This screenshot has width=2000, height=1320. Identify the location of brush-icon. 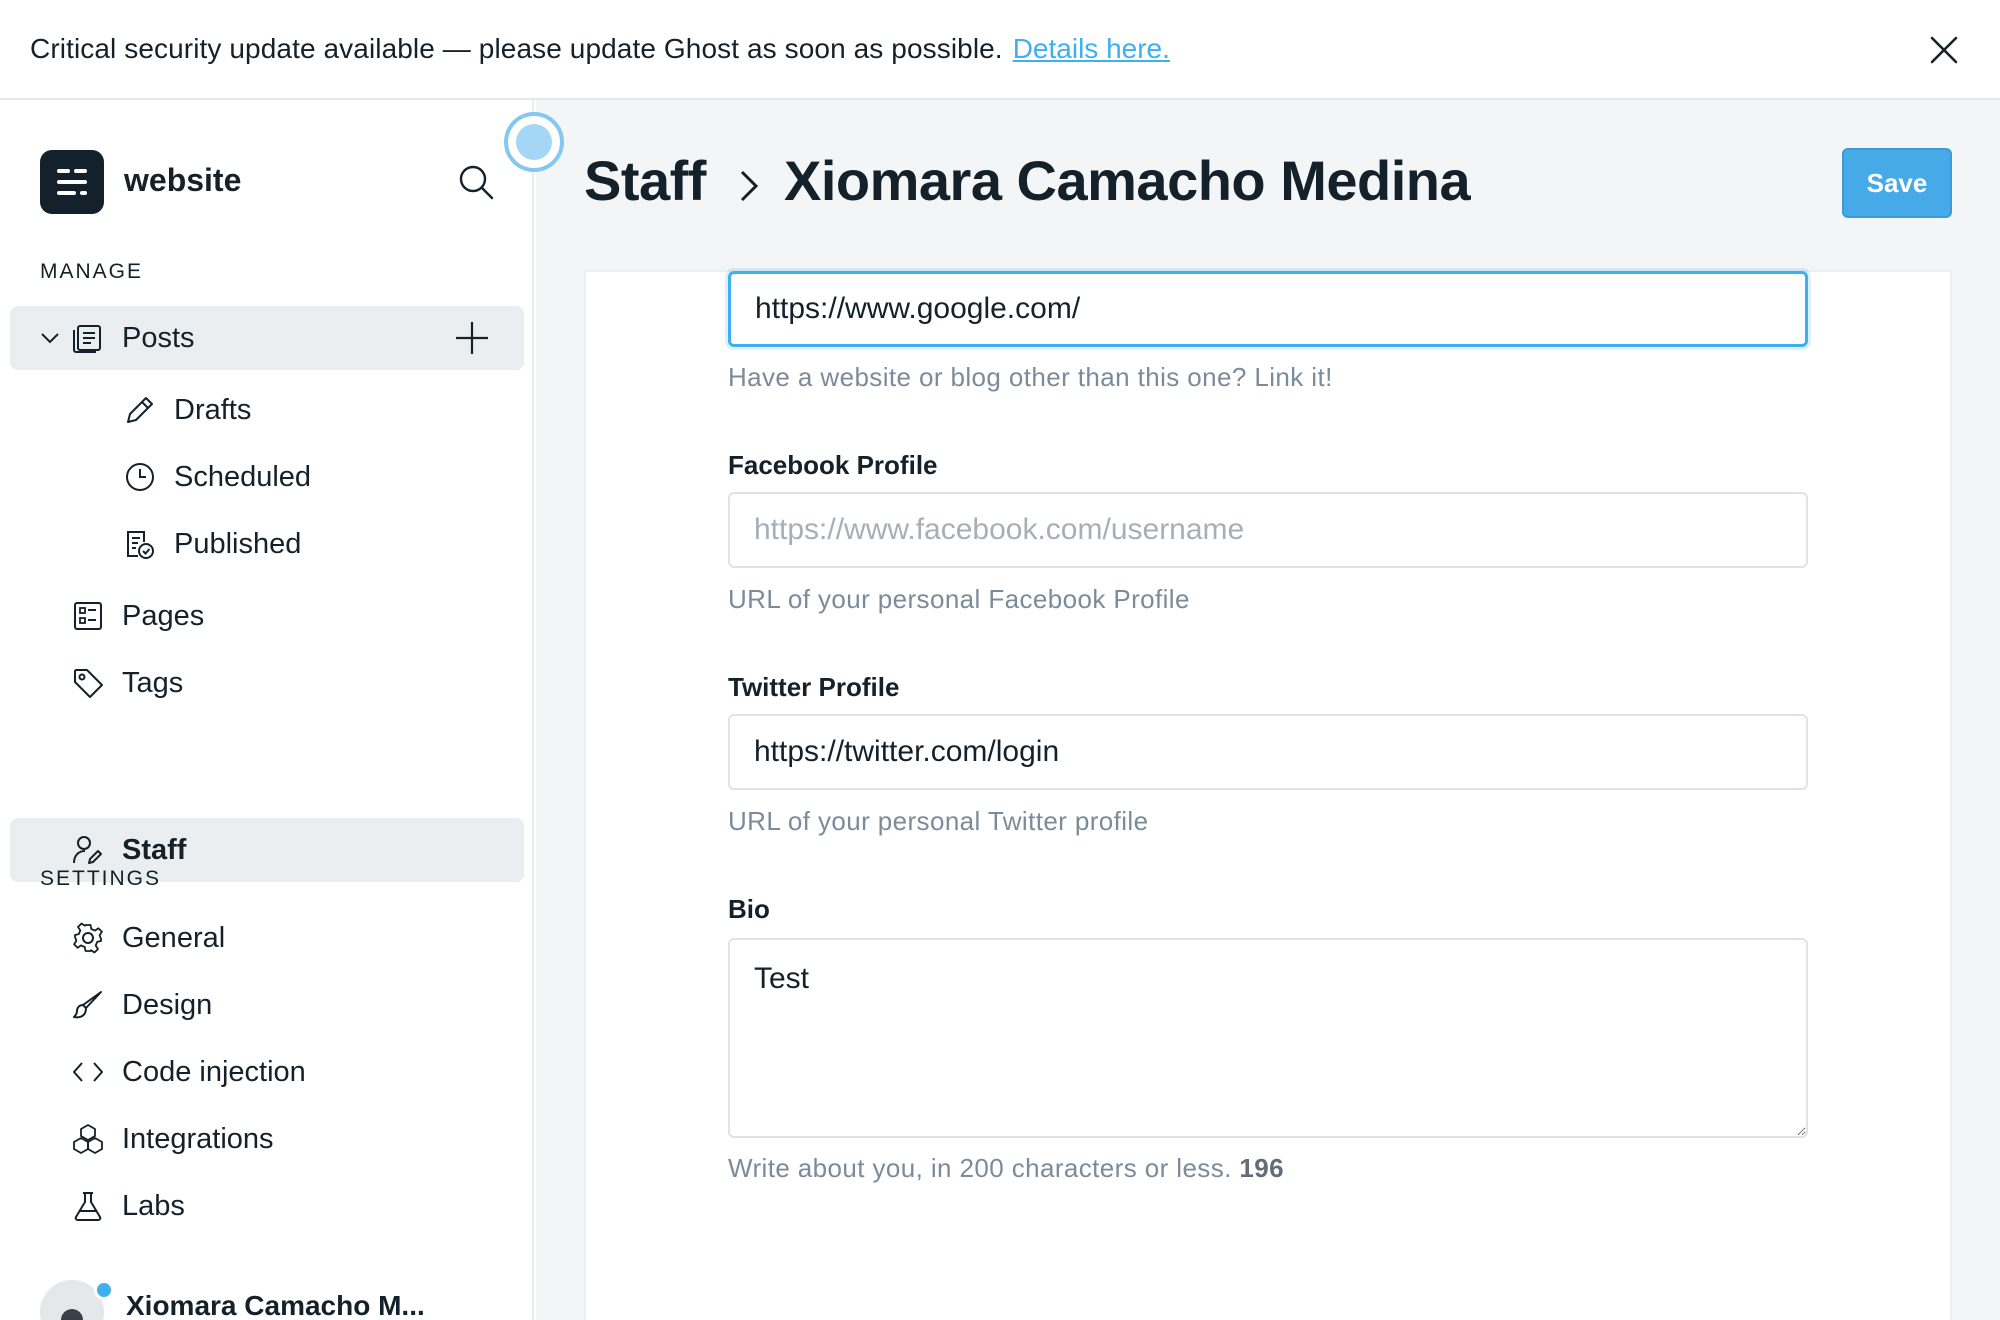
(87, 1005).